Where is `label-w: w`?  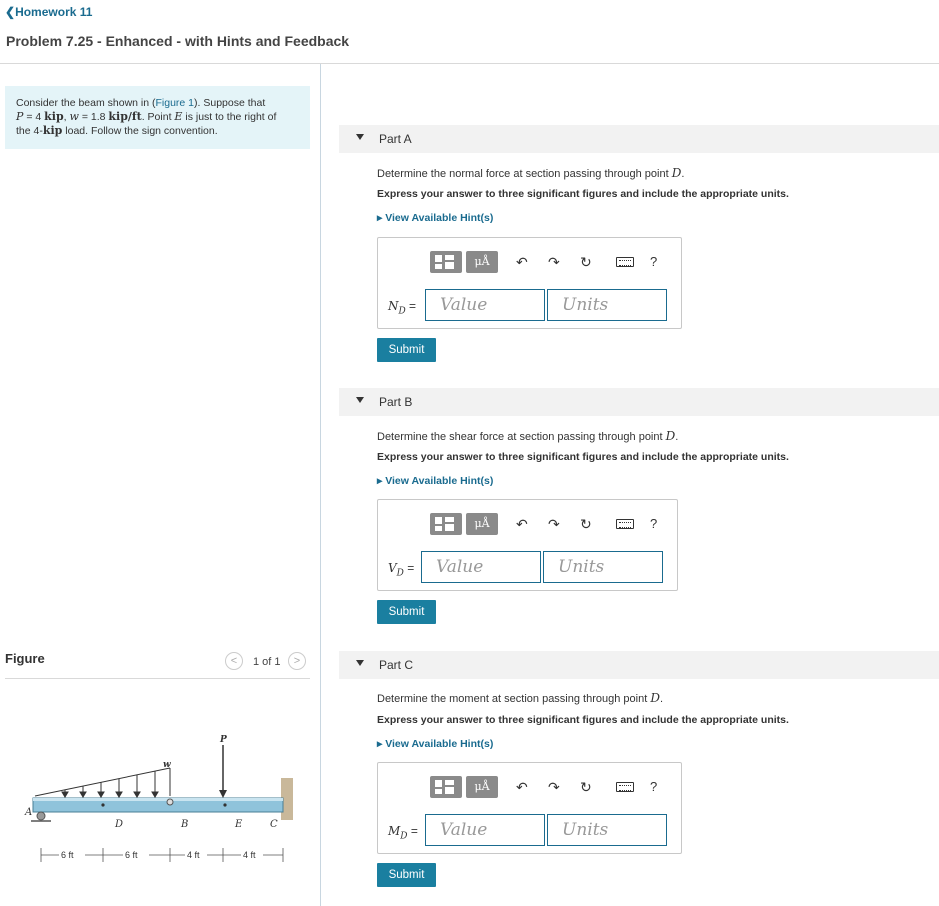
label-w: w is located at coordinates (167, 765).